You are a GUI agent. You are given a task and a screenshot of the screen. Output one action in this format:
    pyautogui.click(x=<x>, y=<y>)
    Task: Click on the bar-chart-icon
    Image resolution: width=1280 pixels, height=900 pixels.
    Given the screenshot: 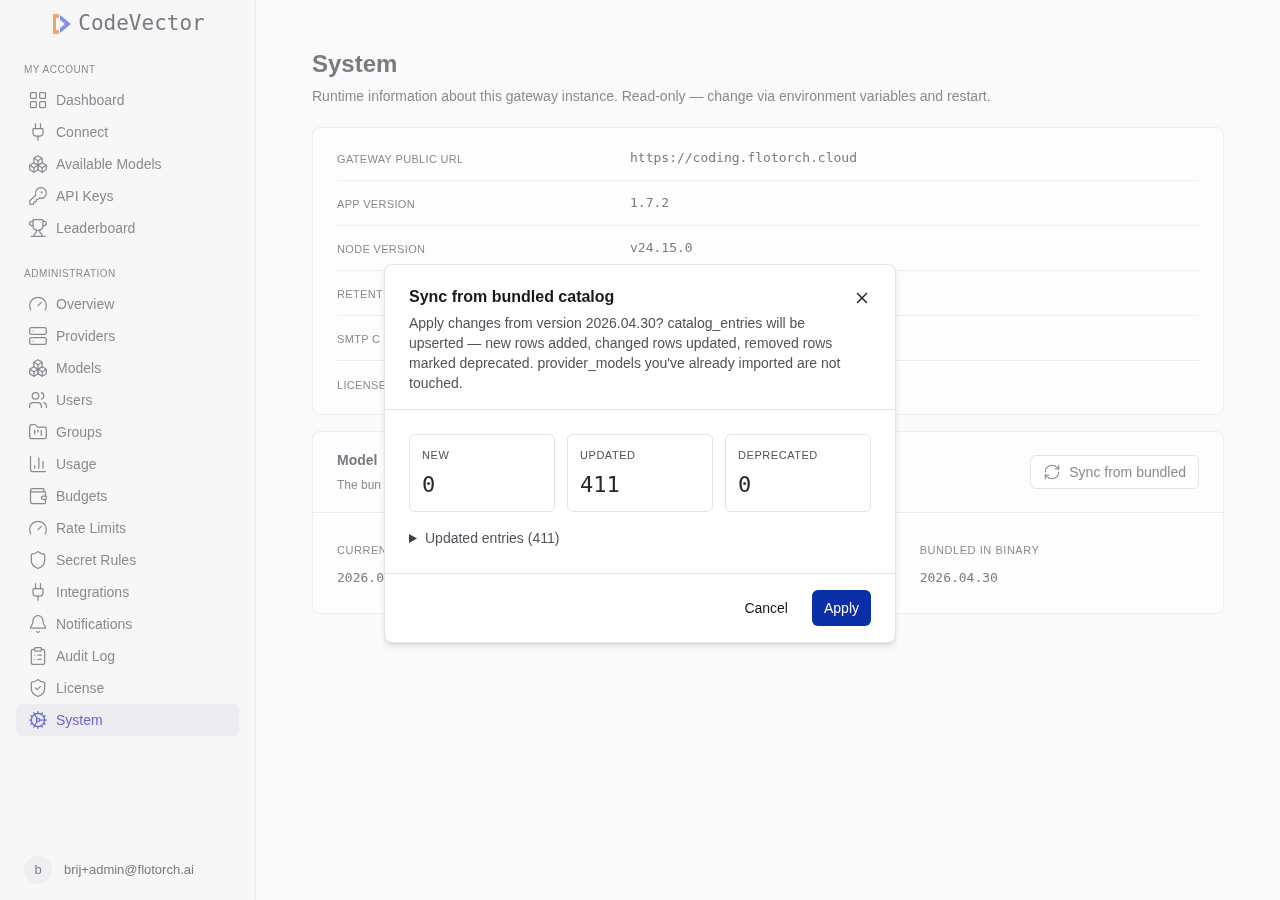 What is the action you would take?
    pyautogui.click(x=38, y=464)
    